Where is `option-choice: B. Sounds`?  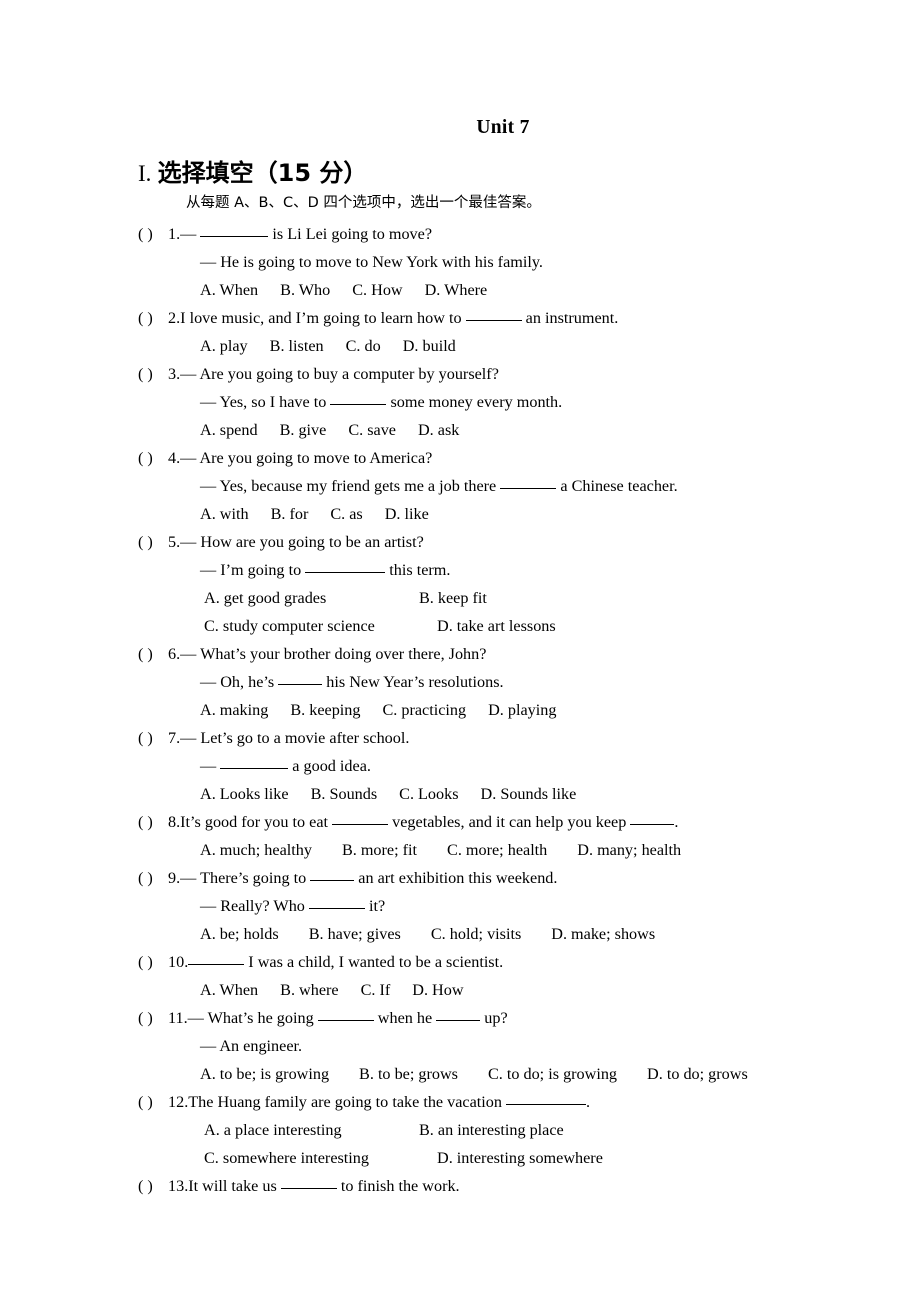 option-choice: B. Sounds is located at coordinates (344, 794).